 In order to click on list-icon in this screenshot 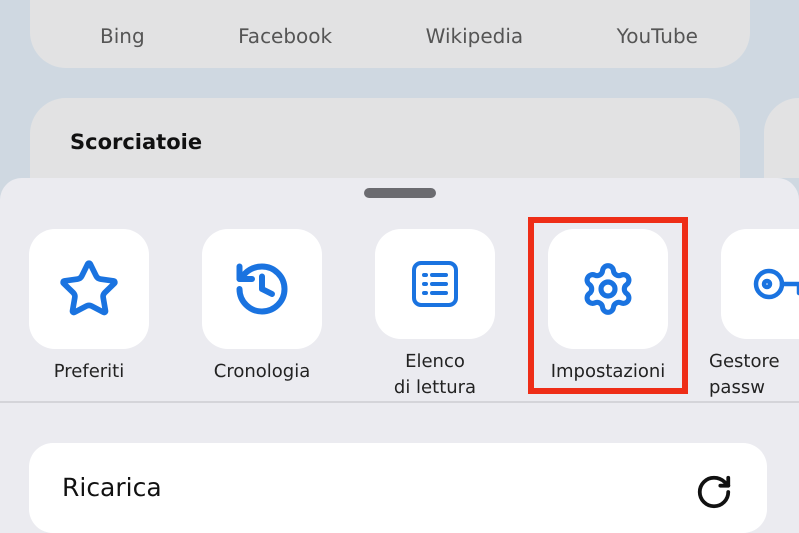, I will do `click(435, 284)`.